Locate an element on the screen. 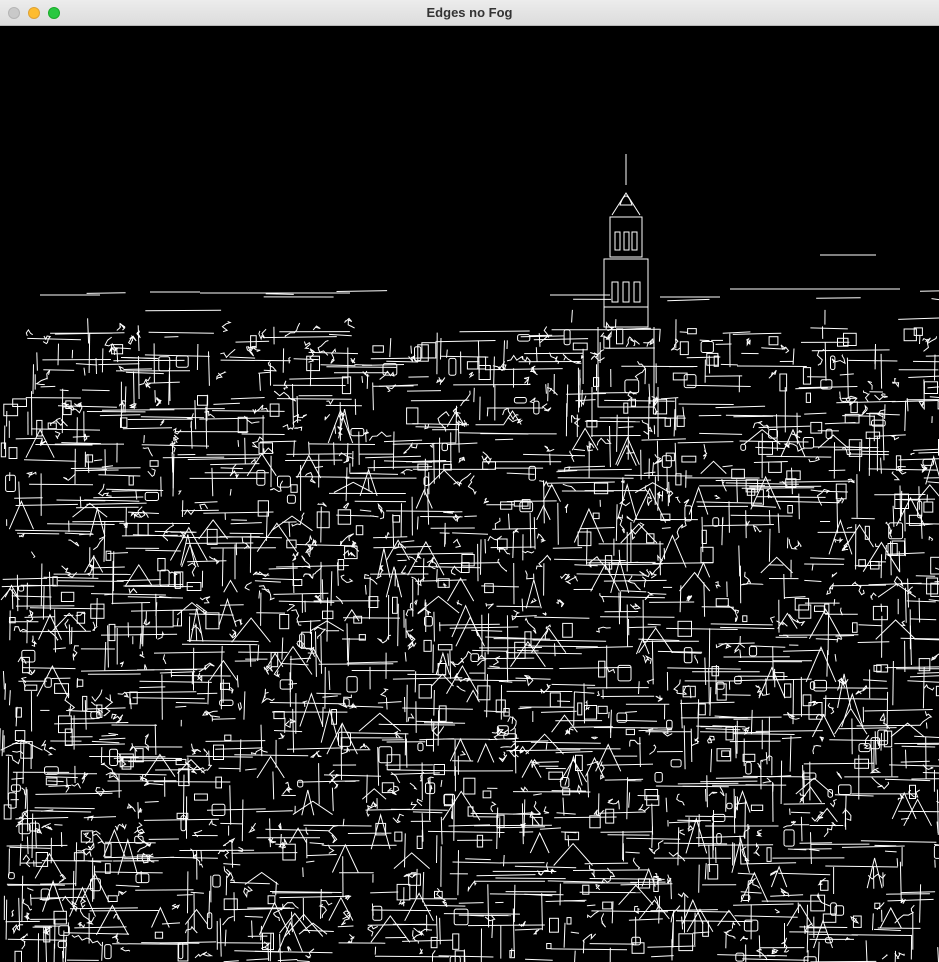  window-title: Edges no Fog is located at coordinates (469, 12).